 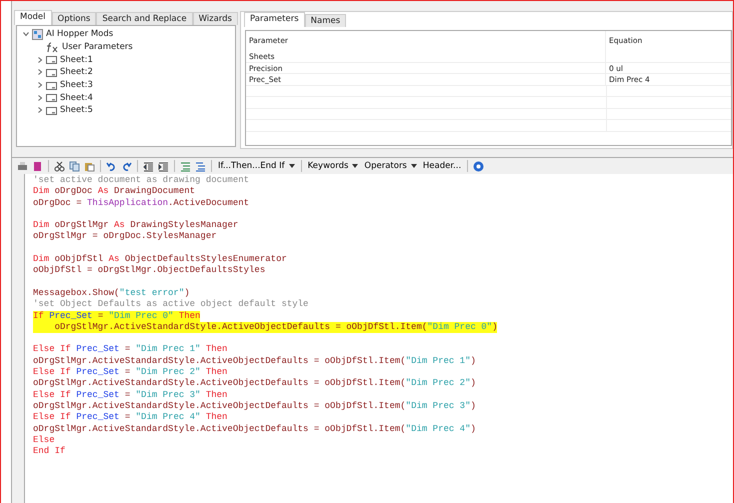 What do you see at coordinates (97, 47) in the screenshot?
I see `tree-item: User Parameters` at bounding box center [97, 47].